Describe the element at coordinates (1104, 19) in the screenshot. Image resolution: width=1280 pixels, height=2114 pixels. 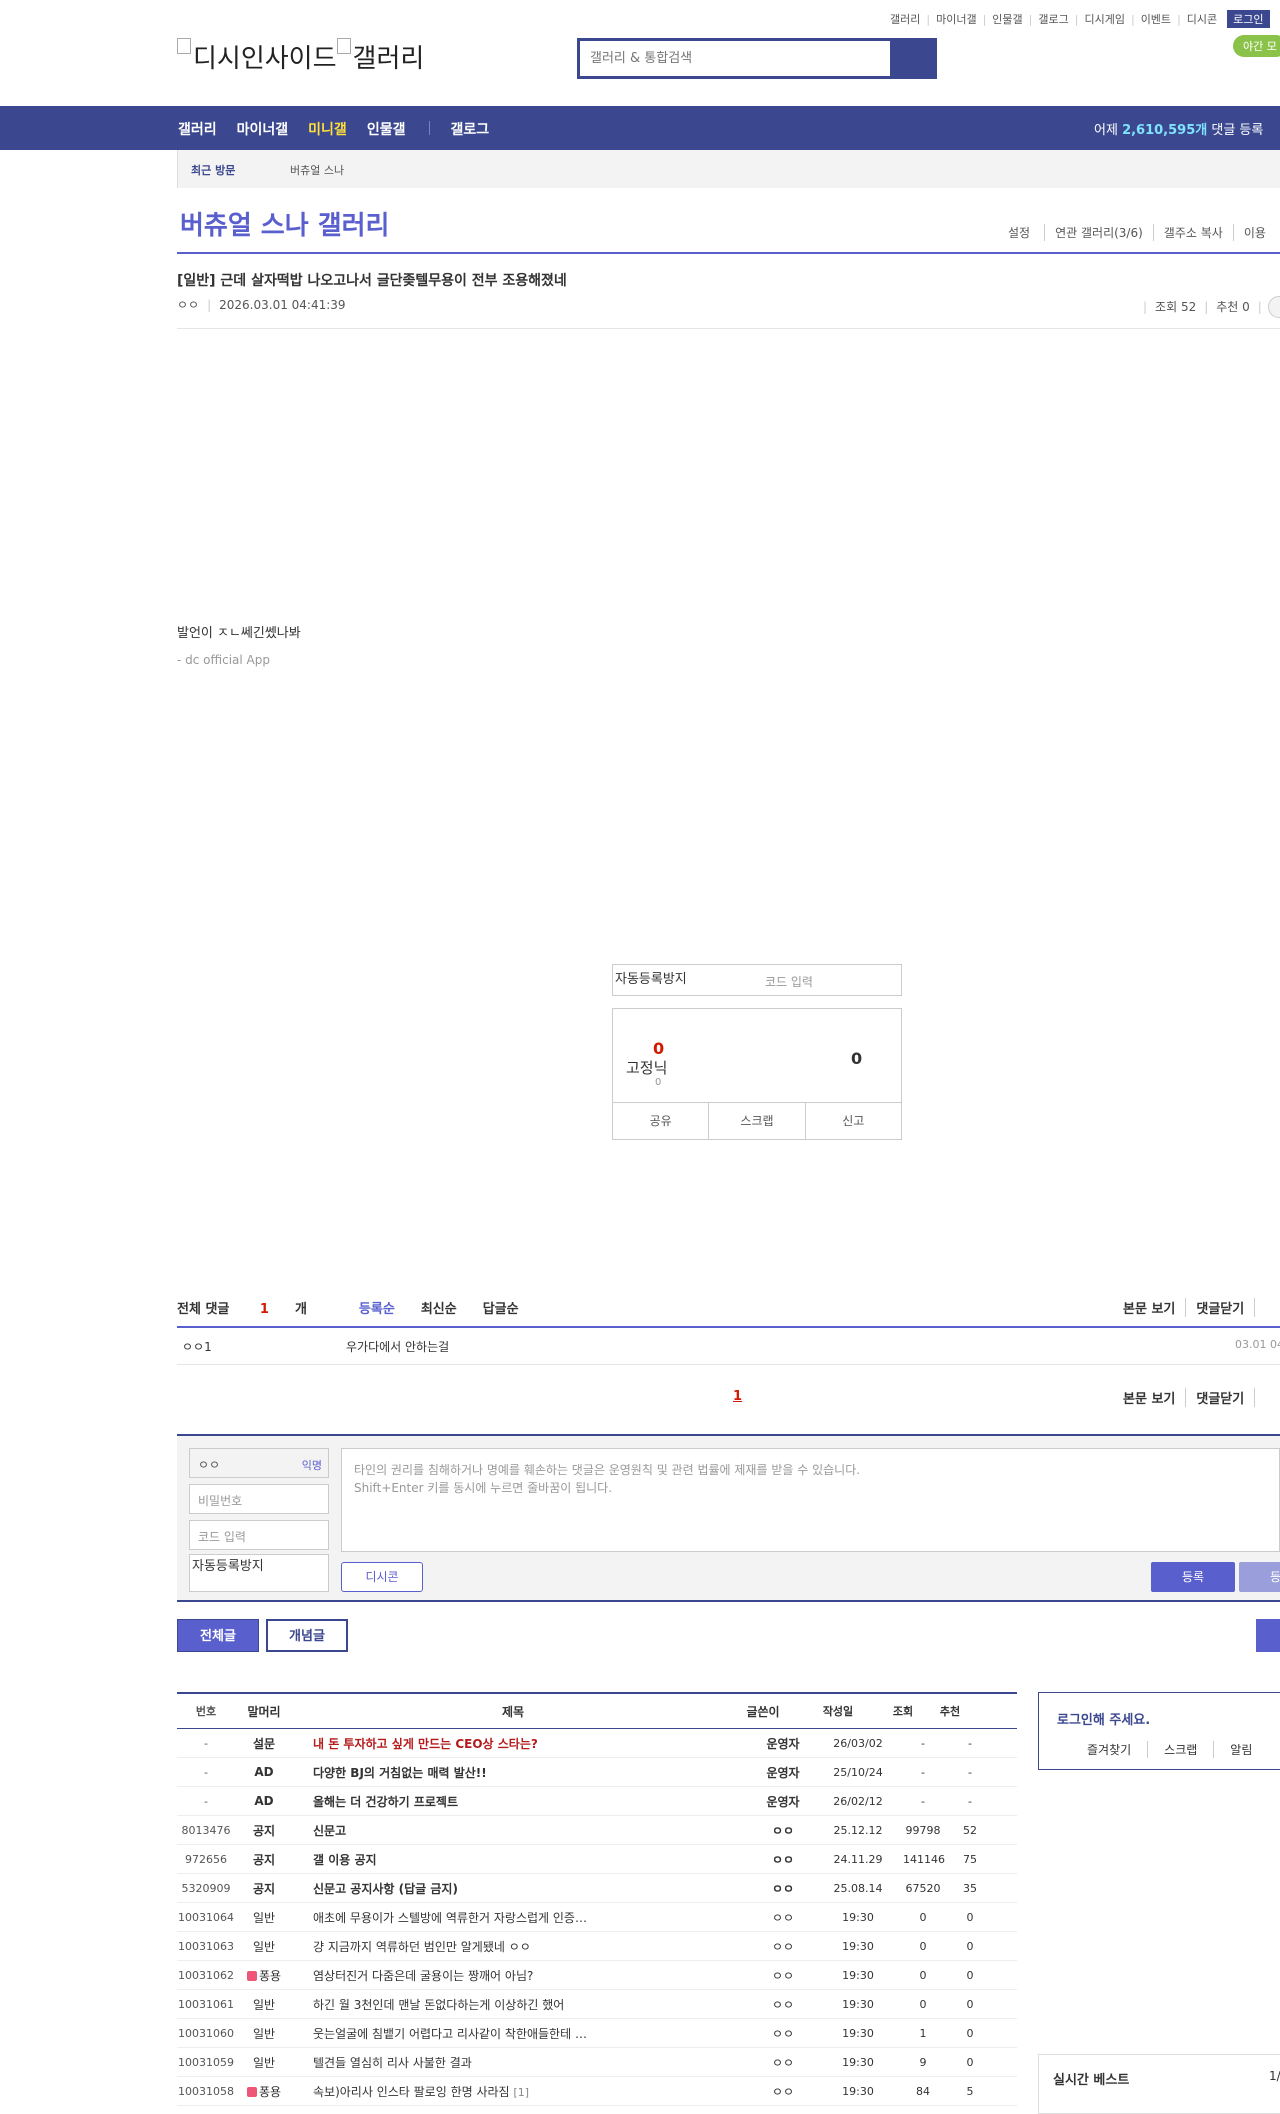
I see `util-link-game: 디시게임` at that location.